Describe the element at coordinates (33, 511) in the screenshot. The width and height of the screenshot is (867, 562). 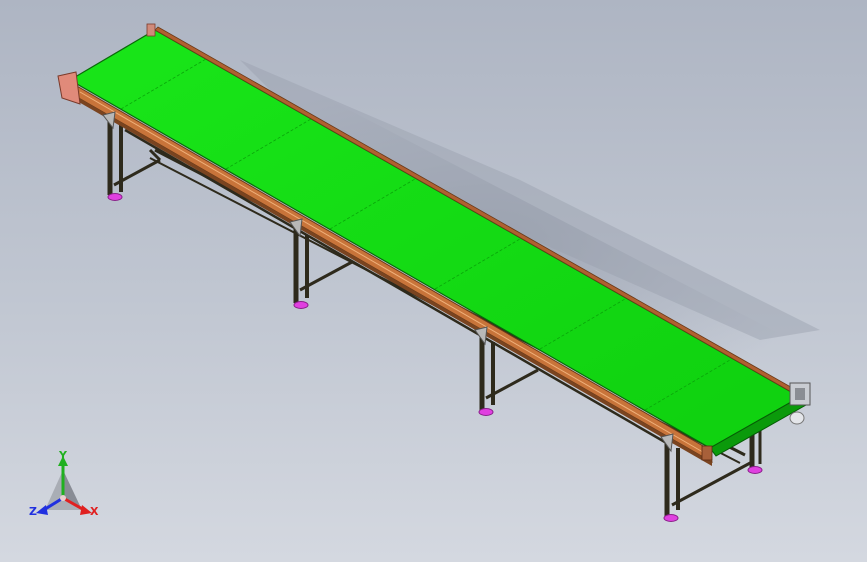
I see `triad-z-label: Z` at that location.